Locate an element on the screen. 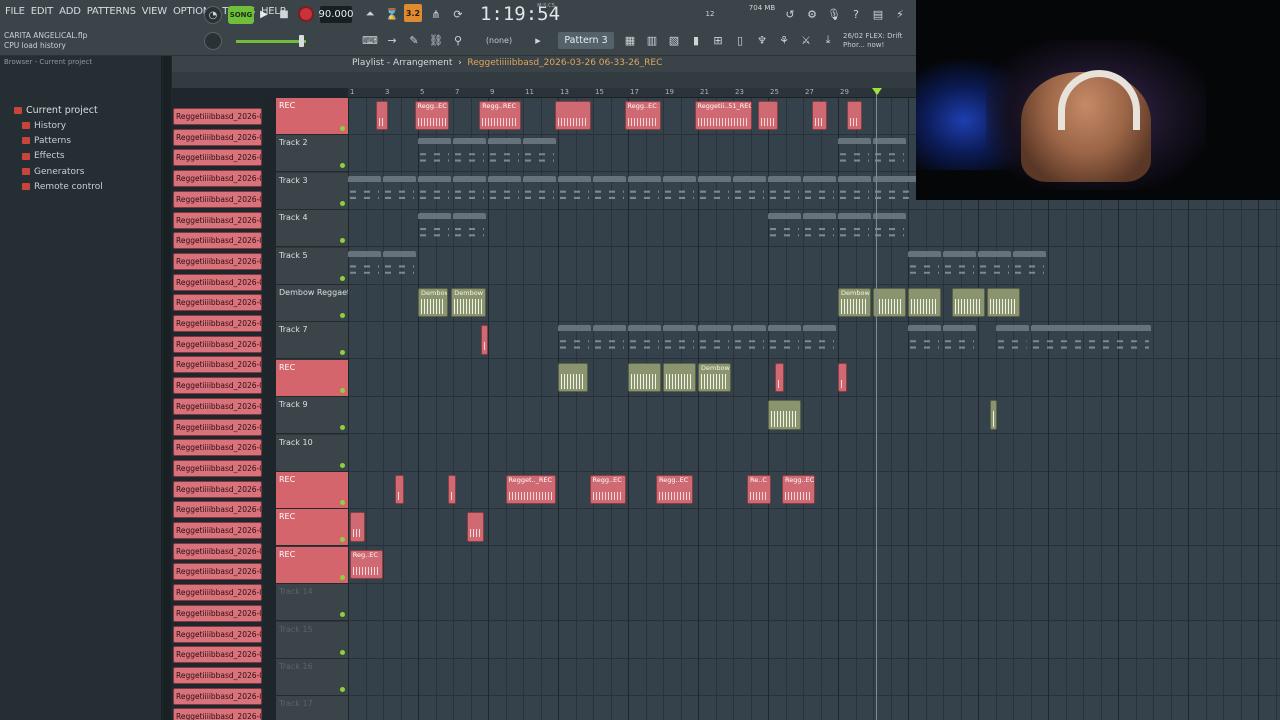  drum-audio-clip: Dembow R...23 is located at coordinates (433, 303).